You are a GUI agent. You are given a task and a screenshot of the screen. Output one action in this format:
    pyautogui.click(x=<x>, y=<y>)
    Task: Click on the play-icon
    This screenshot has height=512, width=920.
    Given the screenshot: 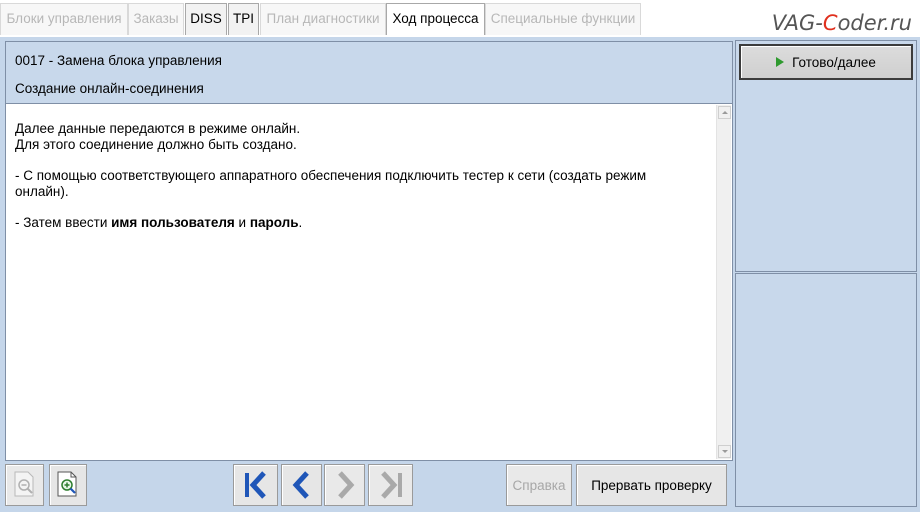 What is the action you would take?
    pyautogui.click(x=780, y=62)
    